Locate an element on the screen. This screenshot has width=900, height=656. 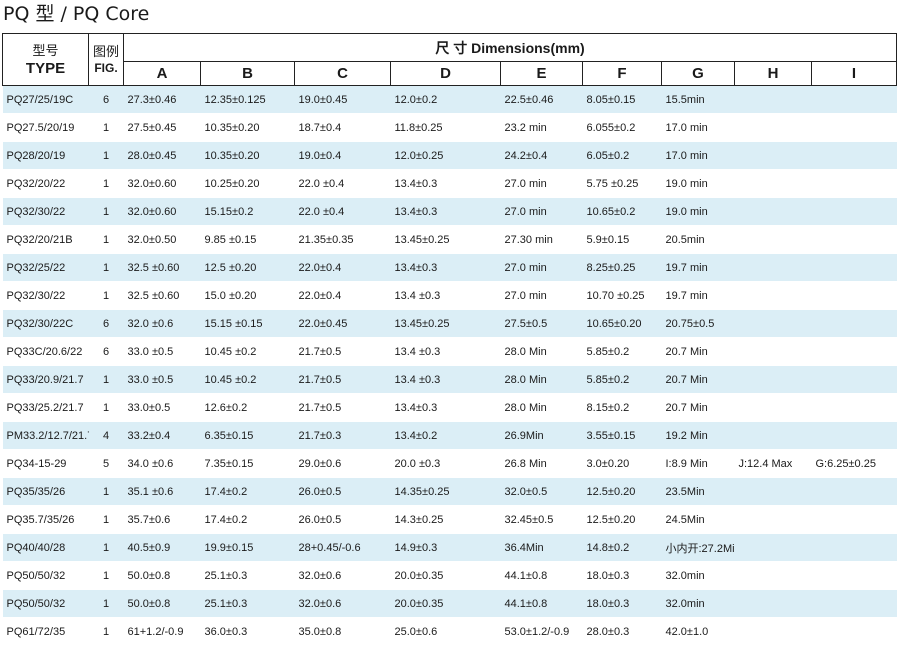
cell-c: 28+0.45/-0.6 is located at coordinates (342, 547).